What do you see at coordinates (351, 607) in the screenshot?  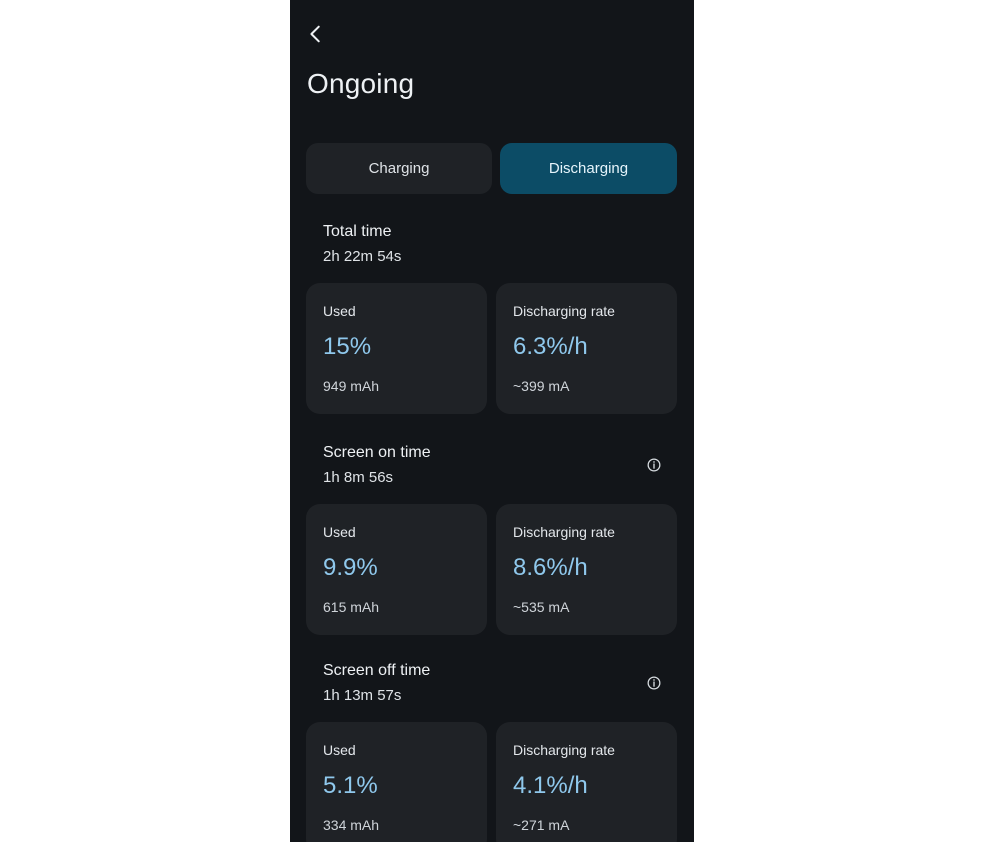 I see `card-subvalue: 615 mAh` at bounding box center [351, 607].